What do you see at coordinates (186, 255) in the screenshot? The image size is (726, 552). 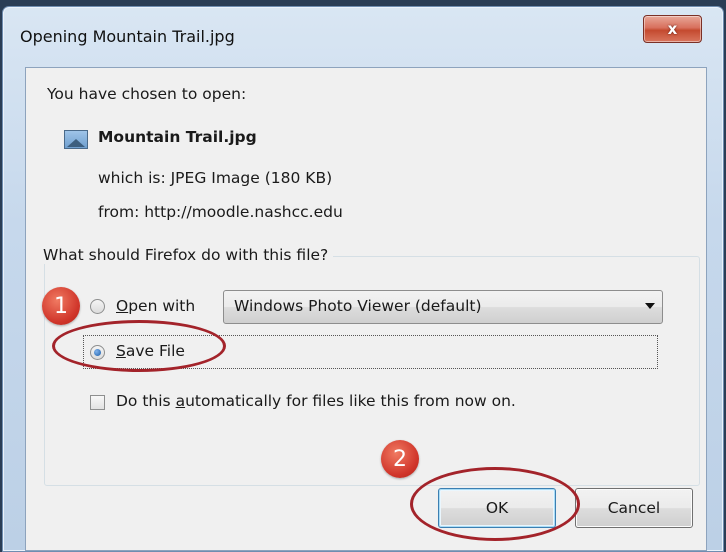 I see `action-question: What should Firefox do with this file?` at bounding box center [186, 255].